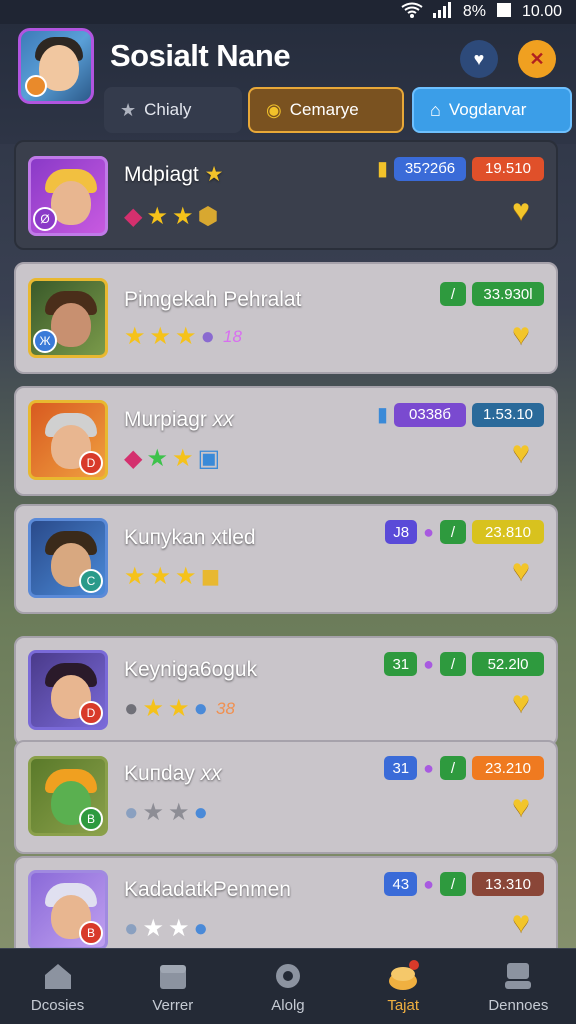  Describe the element at coordinates (173, 174) in the screenshot. I see `player-name: Mdpiagt ★` at that location.